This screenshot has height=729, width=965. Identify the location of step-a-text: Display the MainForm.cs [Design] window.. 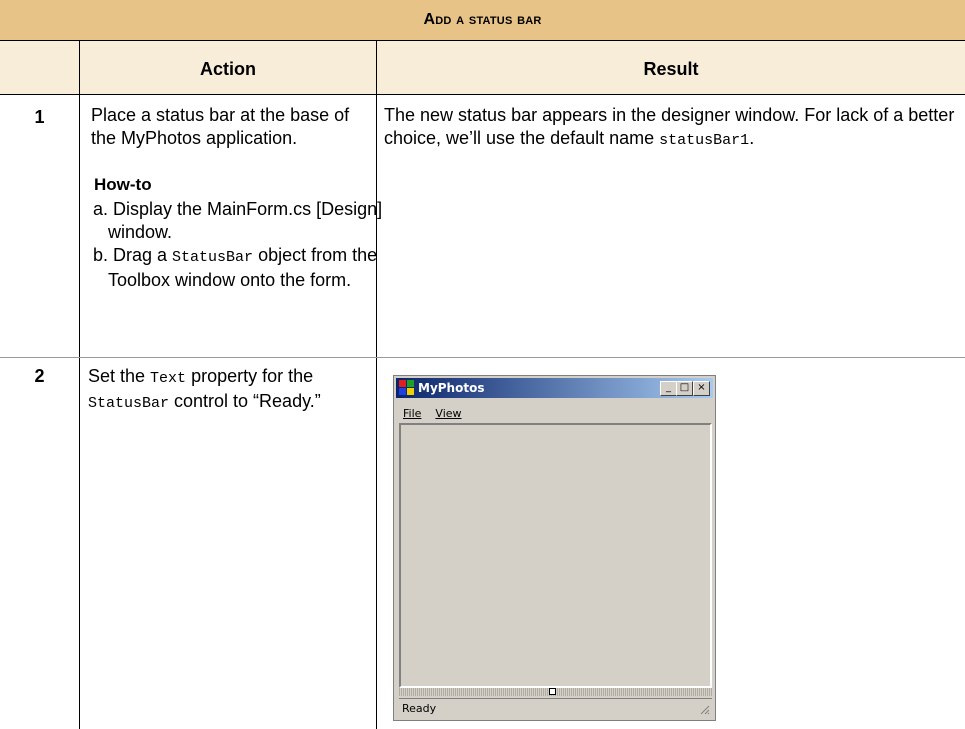
(245, 220).